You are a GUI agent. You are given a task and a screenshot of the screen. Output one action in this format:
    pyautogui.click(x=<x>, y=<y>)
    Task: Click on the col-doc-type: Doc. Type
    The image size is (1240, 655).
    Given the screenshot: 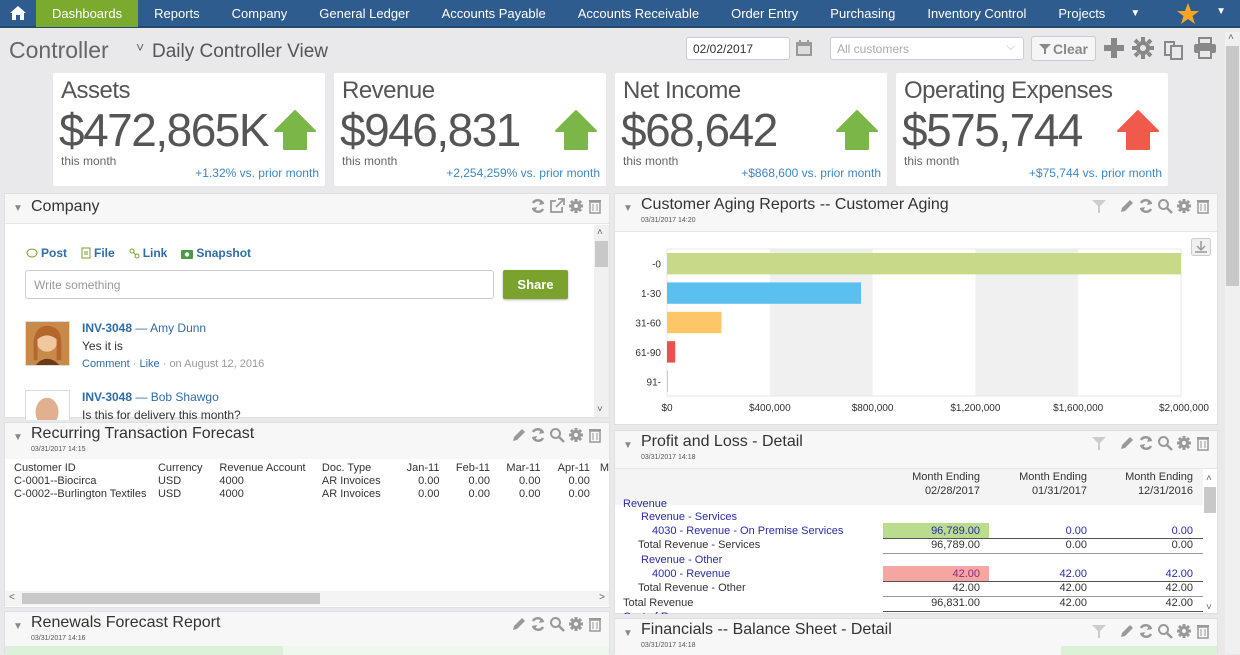 What is the action you would take?
    pyautogui.click(x=356, y=467)
    